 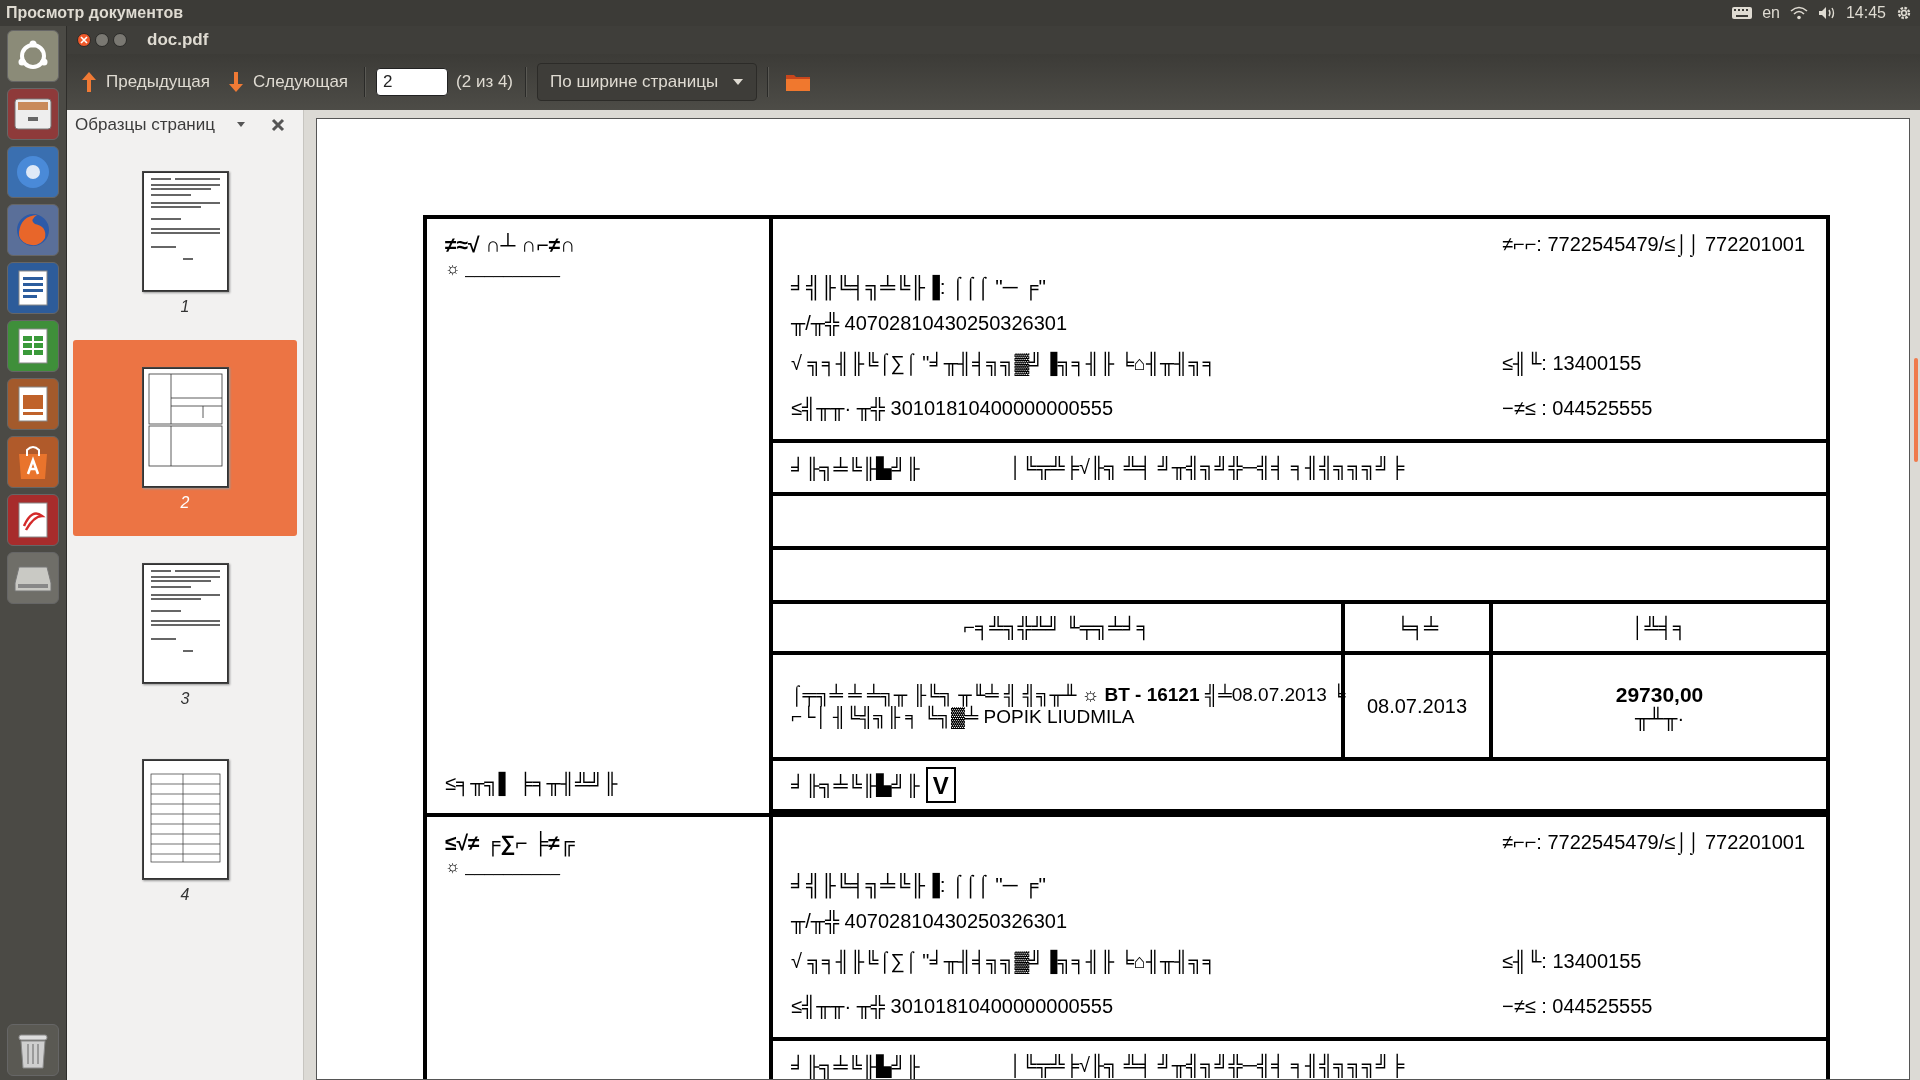 I want to click on sidebar-title: Образцы страниц, so click(x=145, y=125).